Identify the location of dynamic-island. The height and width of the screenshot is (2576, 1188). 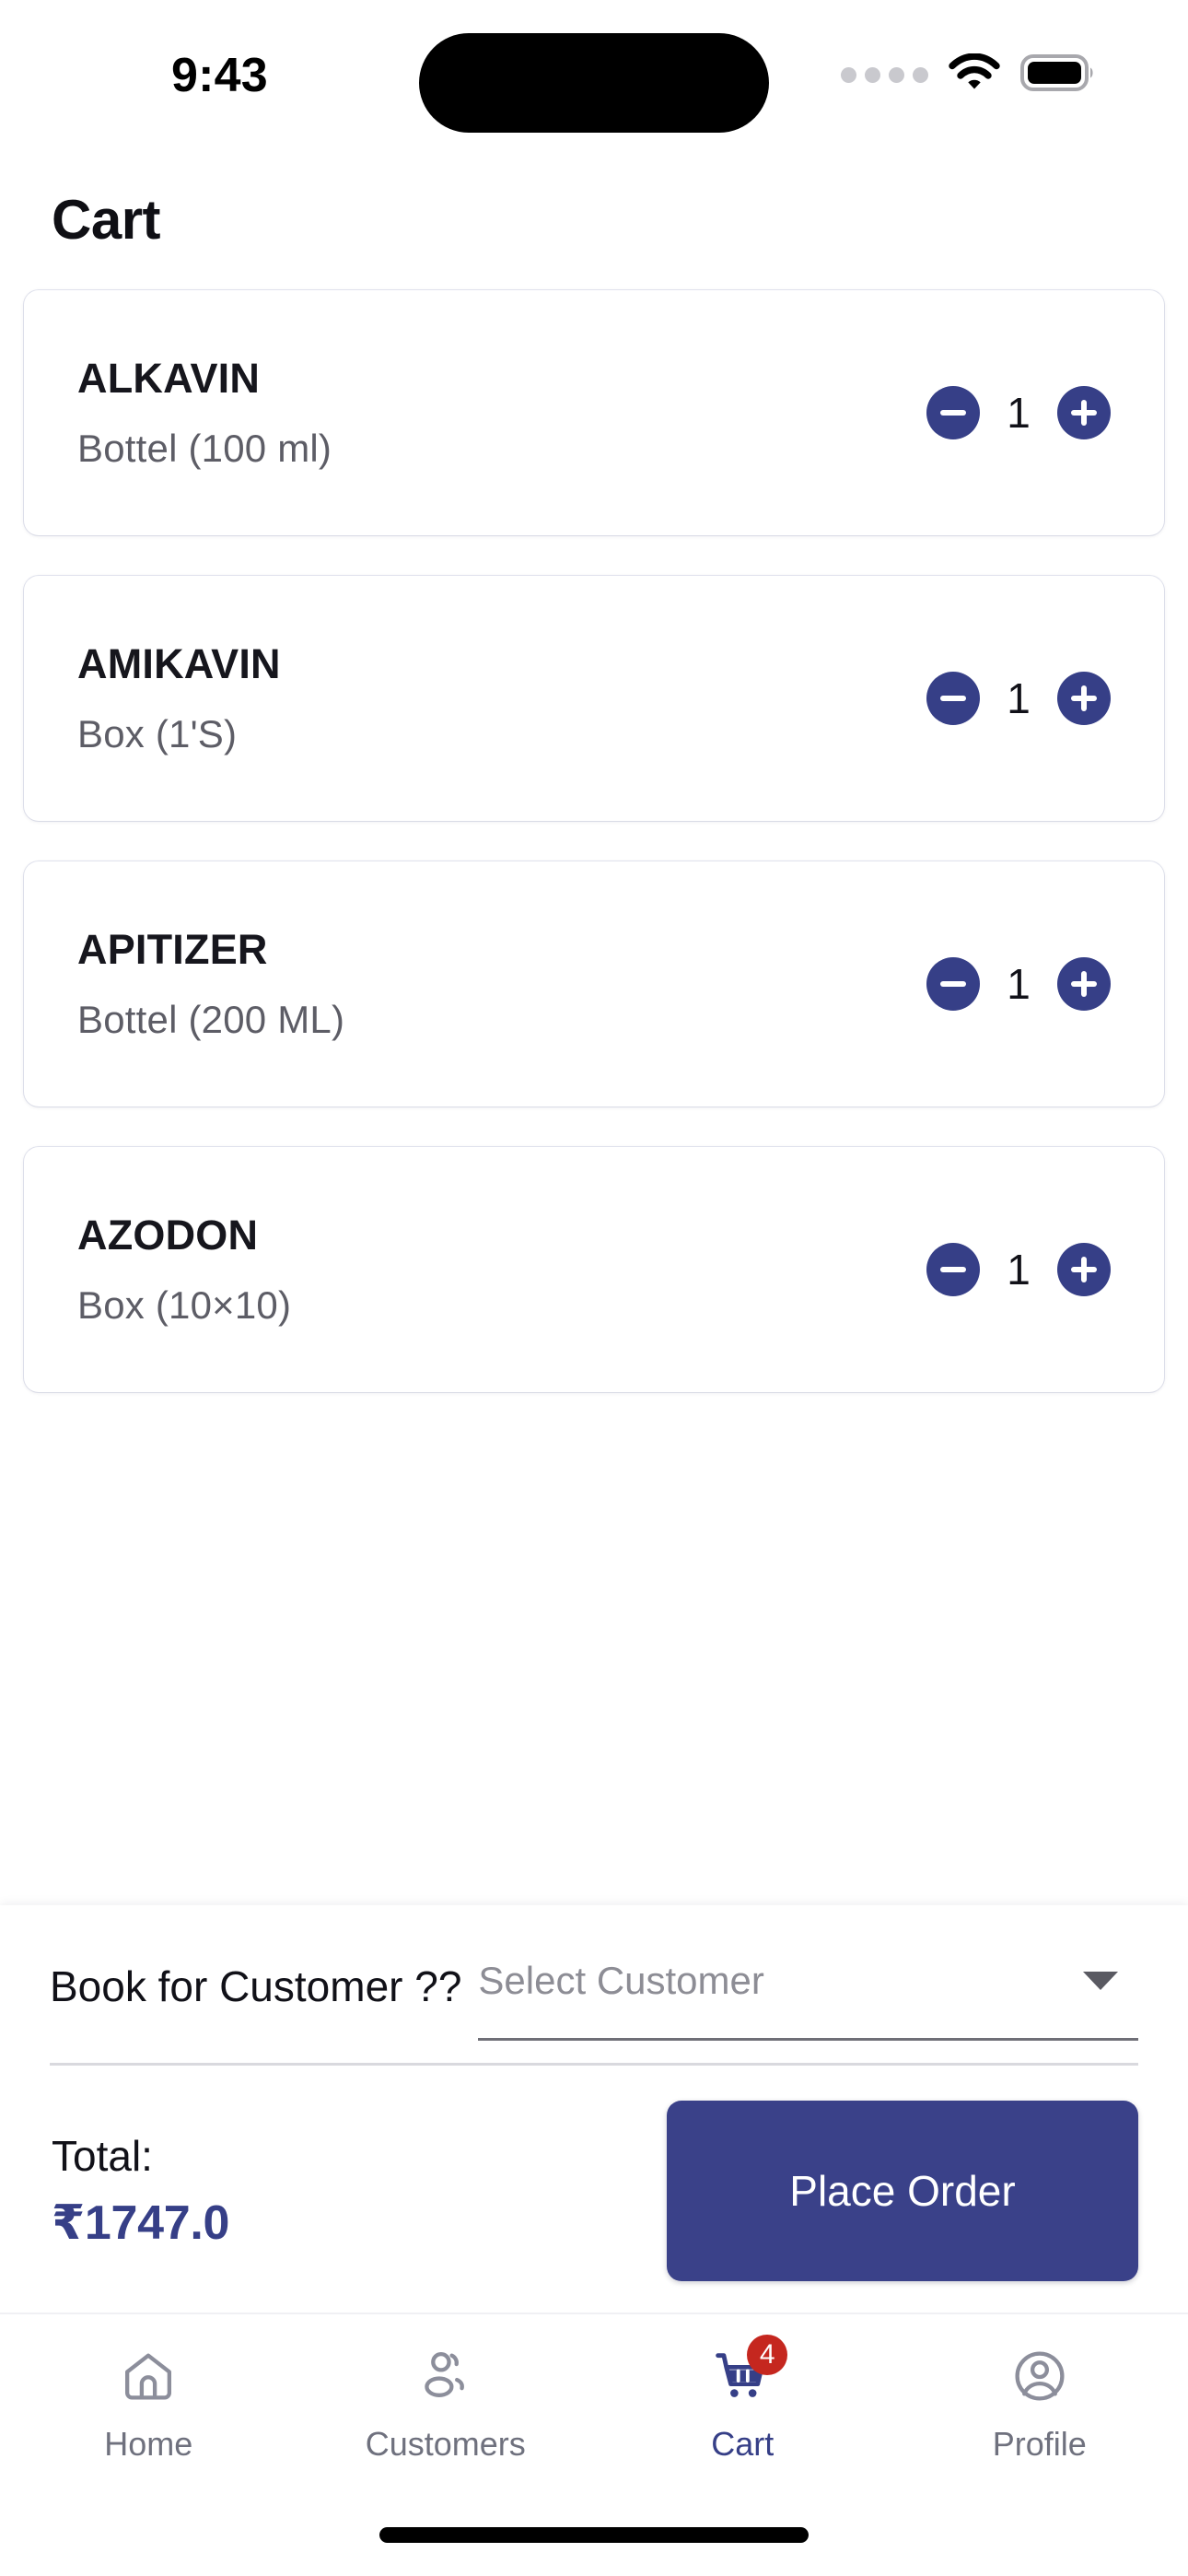
(594, 83).